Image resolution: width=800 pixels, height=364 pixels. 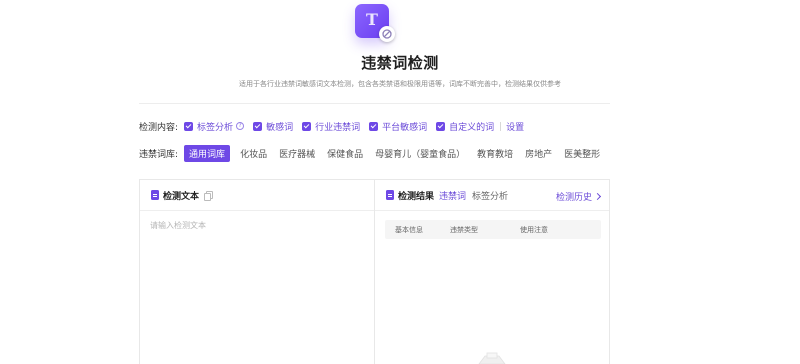 I want to click on detect-content-label: 检测内容:, so click(x=159, y=127).